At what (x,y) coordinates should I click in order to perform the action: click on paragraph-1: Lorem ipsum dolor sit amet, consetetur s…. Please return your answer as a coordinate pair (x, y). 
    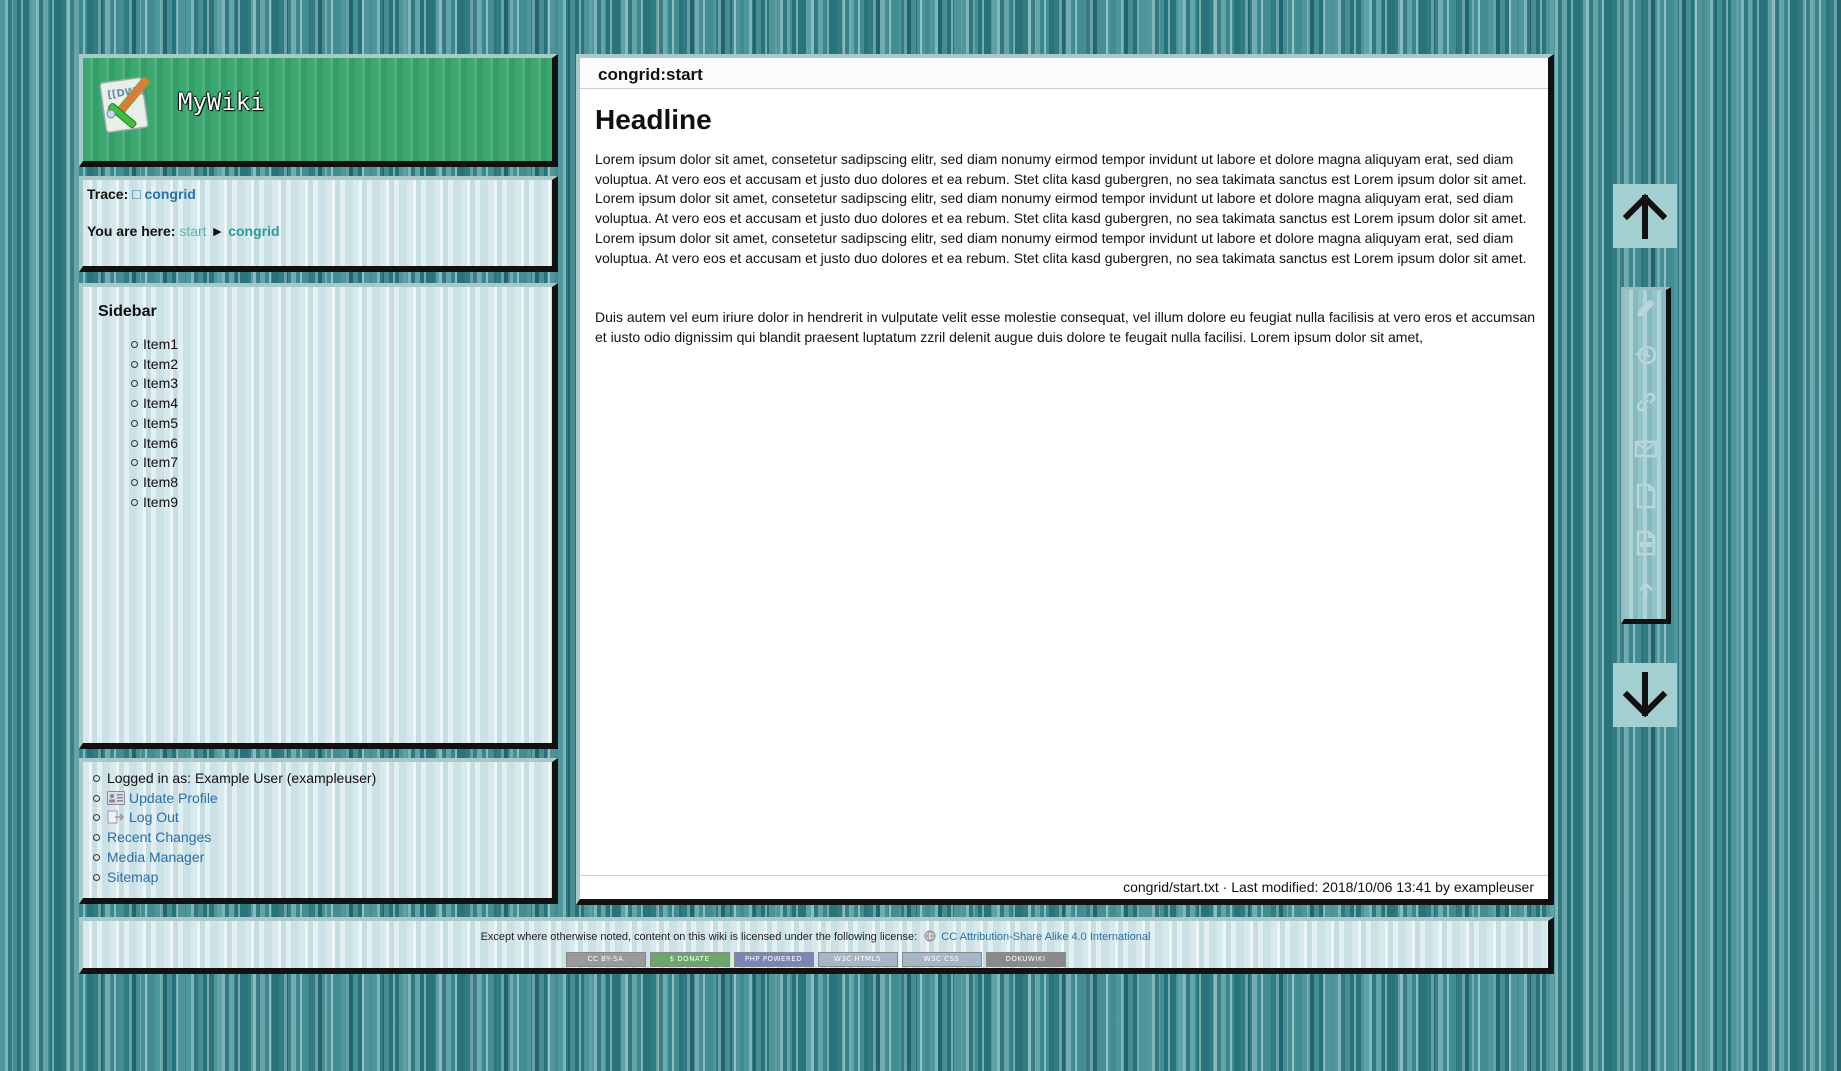
    Looking at the image, I should click on (1061, 208).